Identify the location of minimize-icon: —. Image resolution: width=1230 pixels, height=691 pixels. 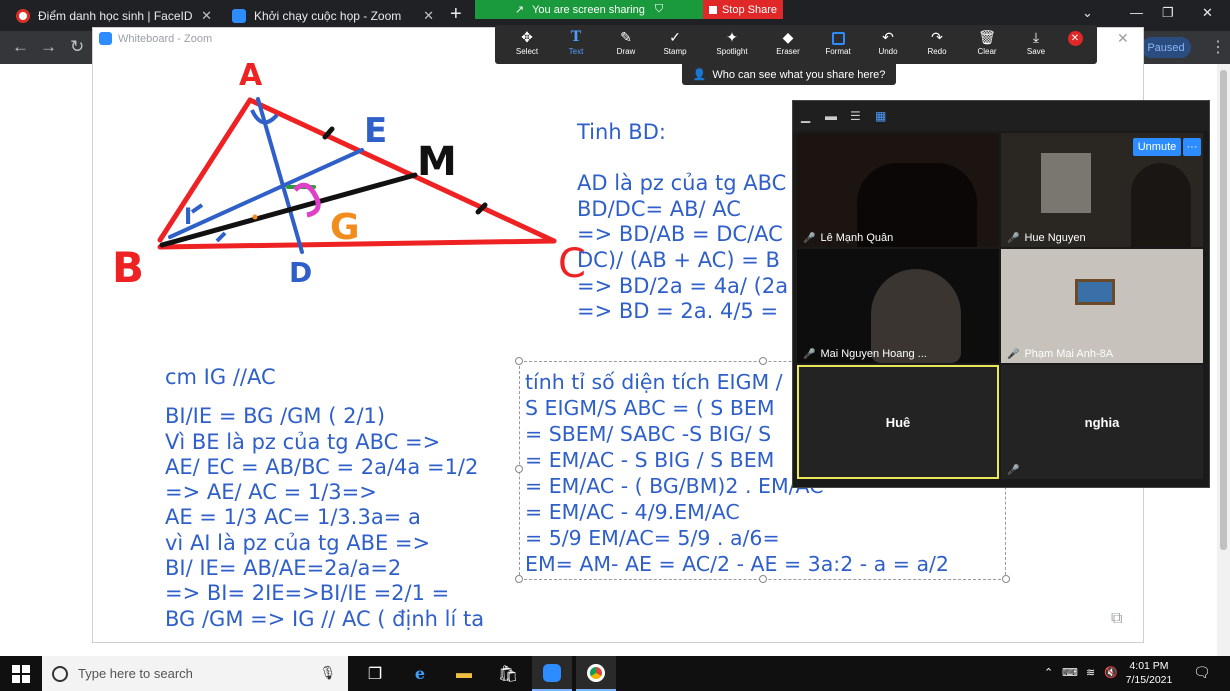
(1136, 12).